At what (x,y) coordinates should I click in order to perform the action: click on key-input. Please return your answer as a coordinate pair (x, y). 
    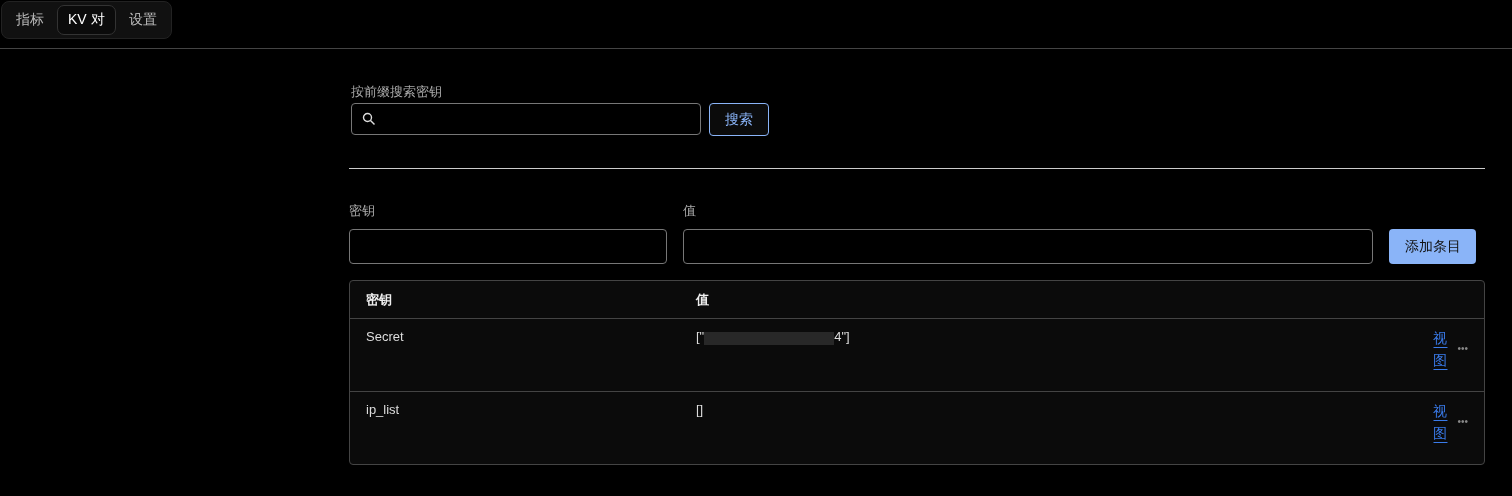
    Looking at the image, I should click on (508, 246).